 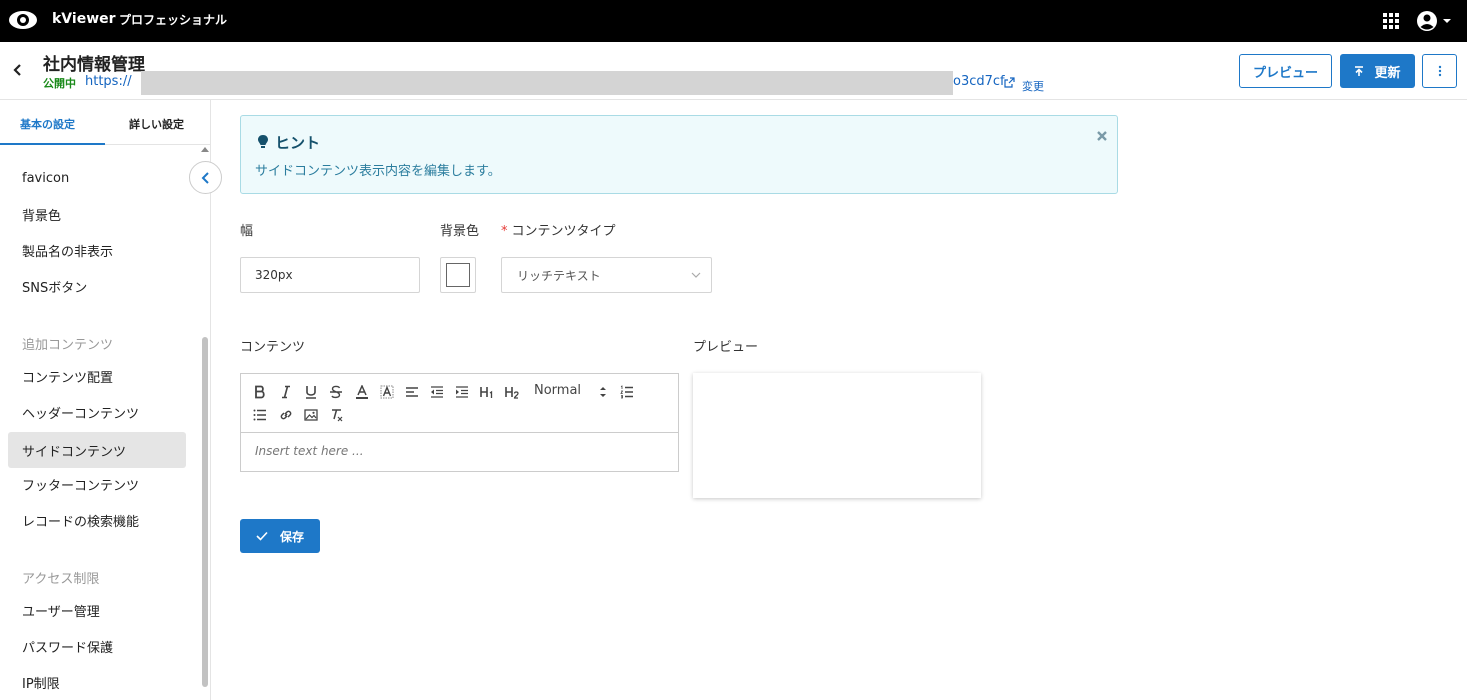 I want to click on update-button-label: 更新, so click(x=1387, y=73).